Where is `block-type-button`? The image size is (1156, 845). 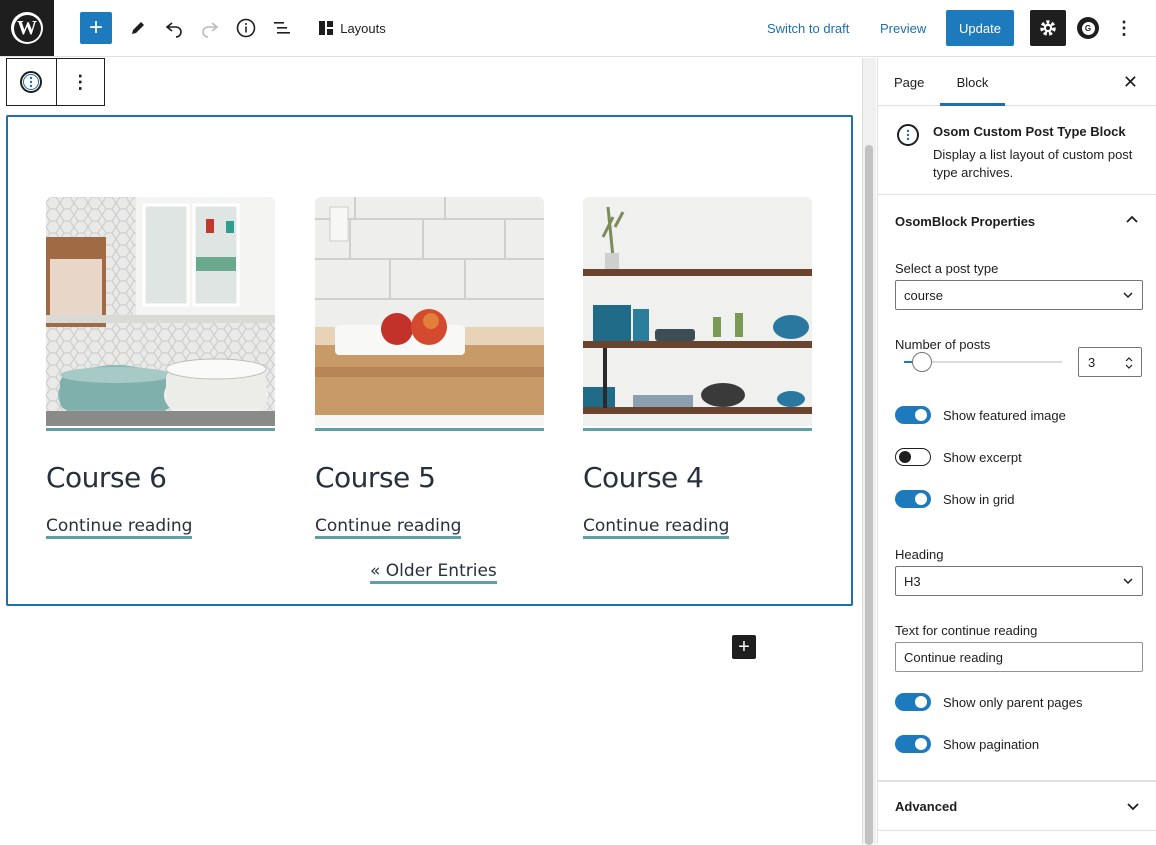 block-type-button is located at coordinates (31, 82).